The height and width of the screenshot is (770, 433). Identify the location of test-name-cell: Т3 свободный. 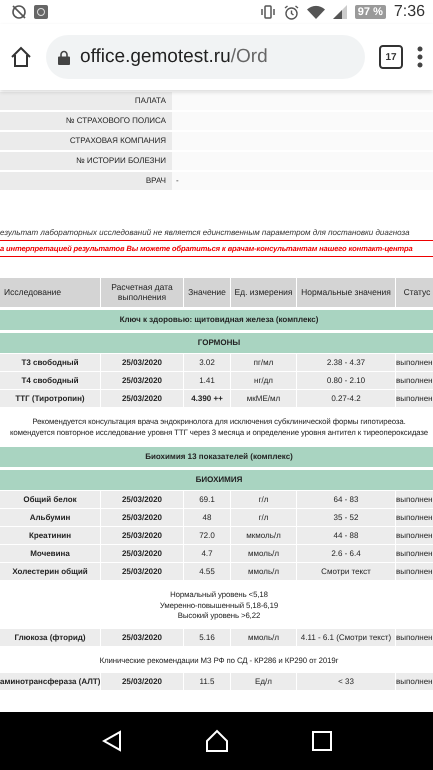
(50, 362).